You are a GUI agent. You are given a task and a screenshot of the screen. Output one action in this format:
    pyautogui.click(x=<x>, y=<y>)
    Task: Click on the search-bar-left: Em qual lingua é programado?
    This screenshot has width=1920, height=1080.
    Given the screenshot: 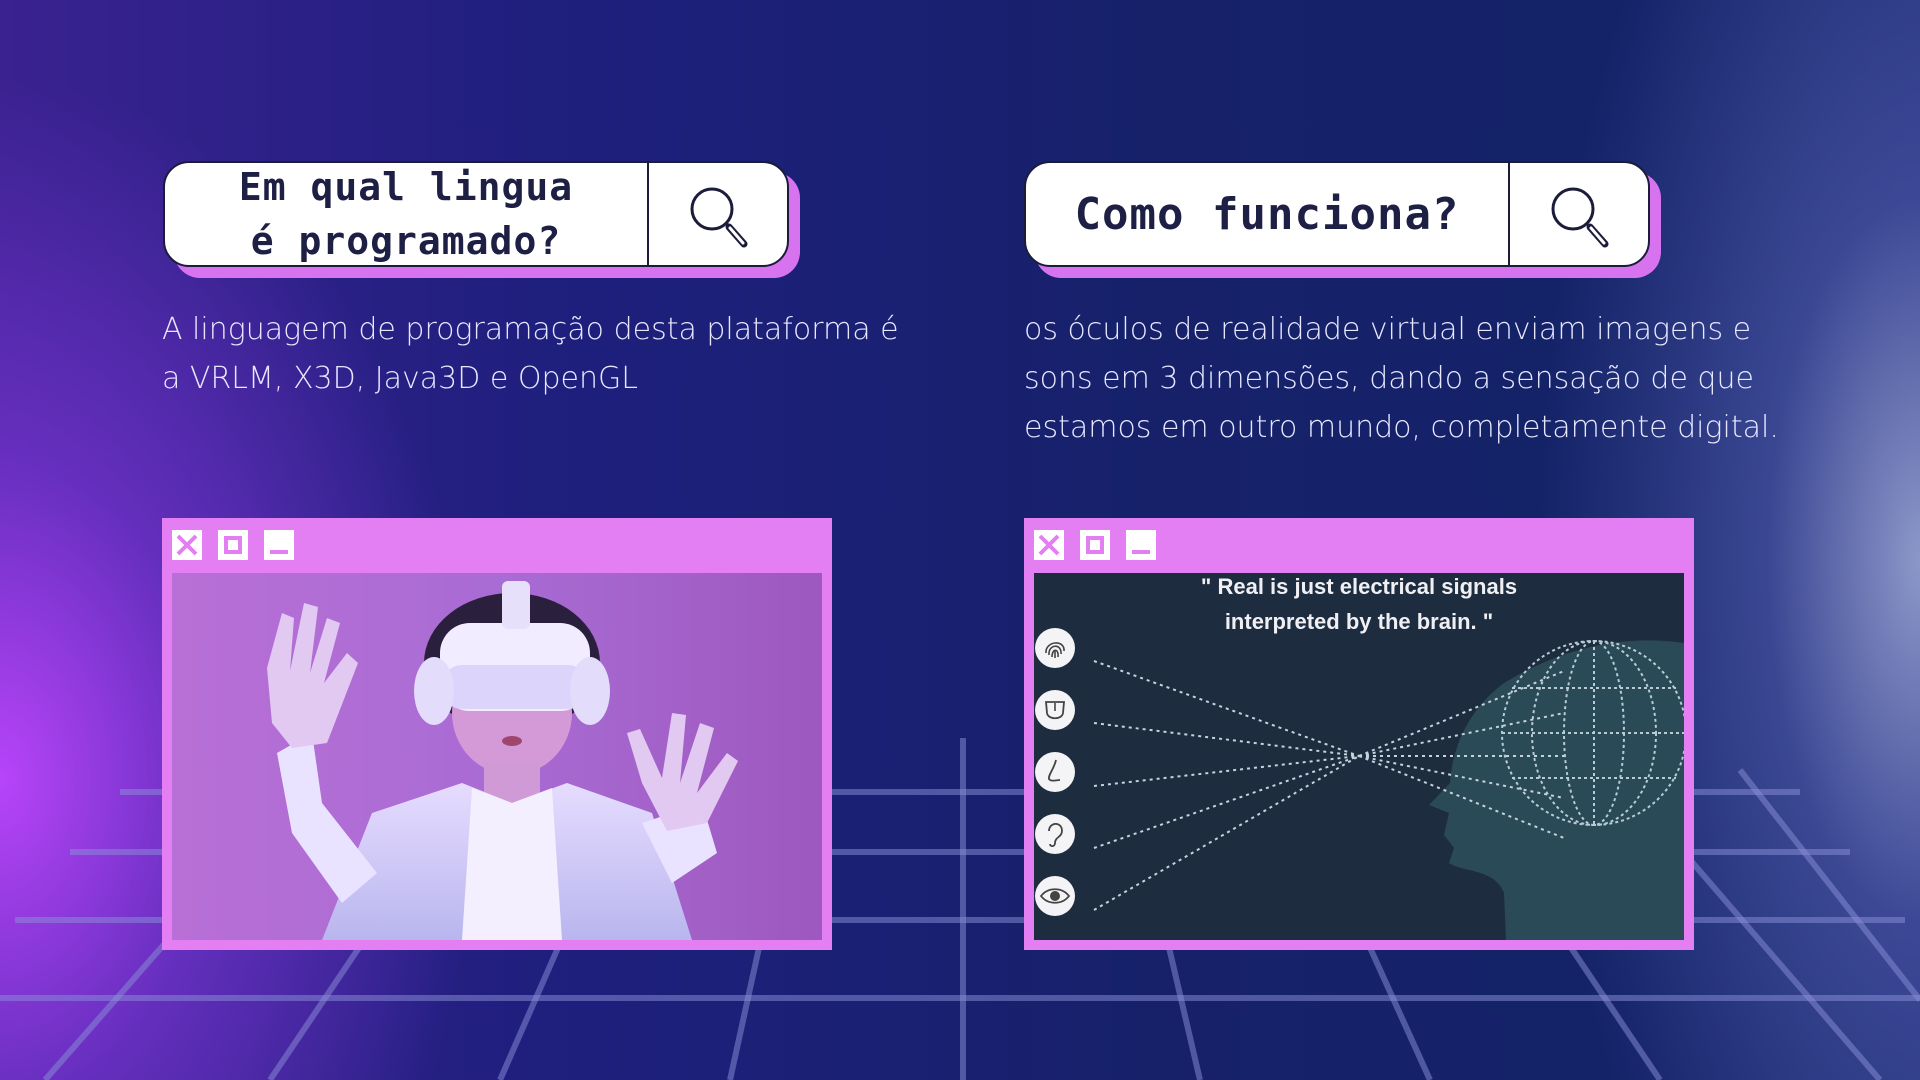 What is the action you would take?
    pyautogui.click(x=476, y=214)
    